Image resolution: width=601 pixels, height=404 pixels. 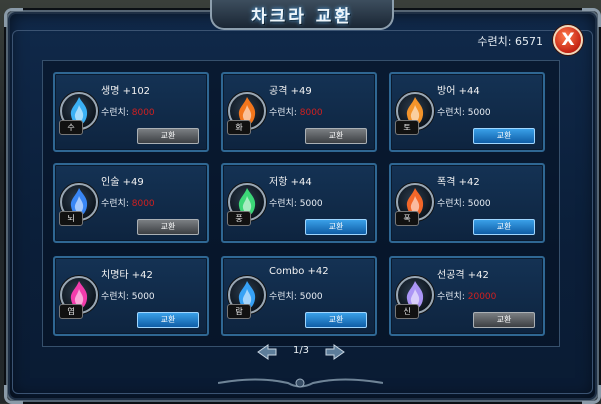 I want to click on element-tag: 풍, so click(x=239, y=218).